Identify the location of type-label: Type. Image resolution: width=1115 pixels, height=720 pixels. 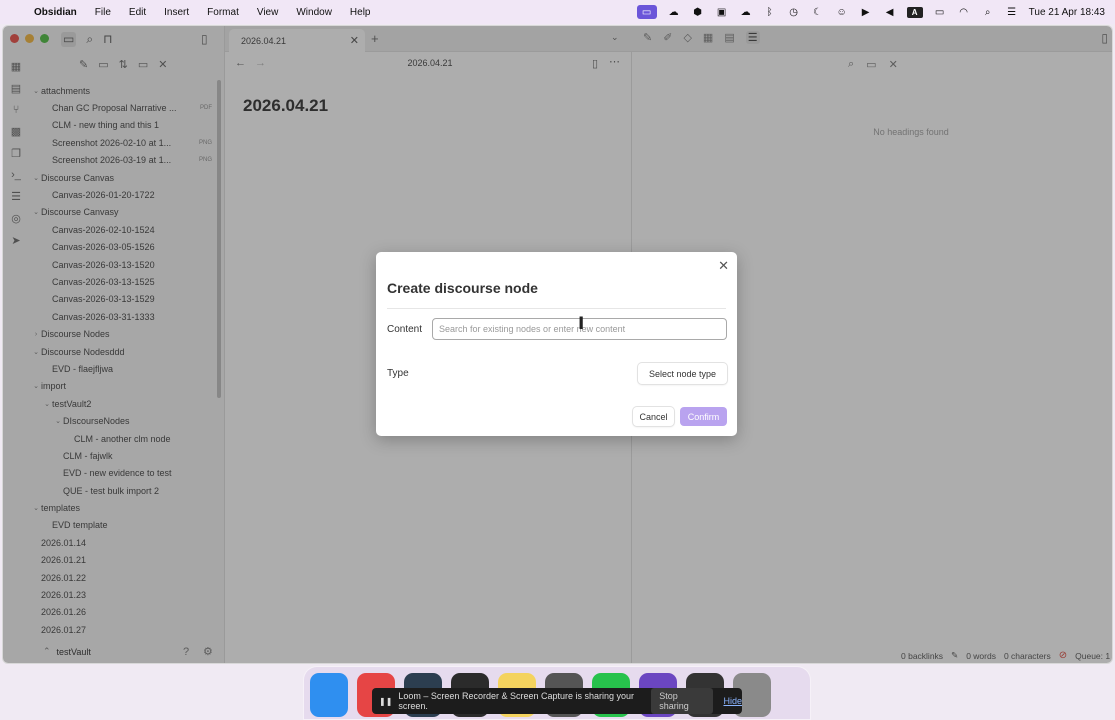
(398, 373).